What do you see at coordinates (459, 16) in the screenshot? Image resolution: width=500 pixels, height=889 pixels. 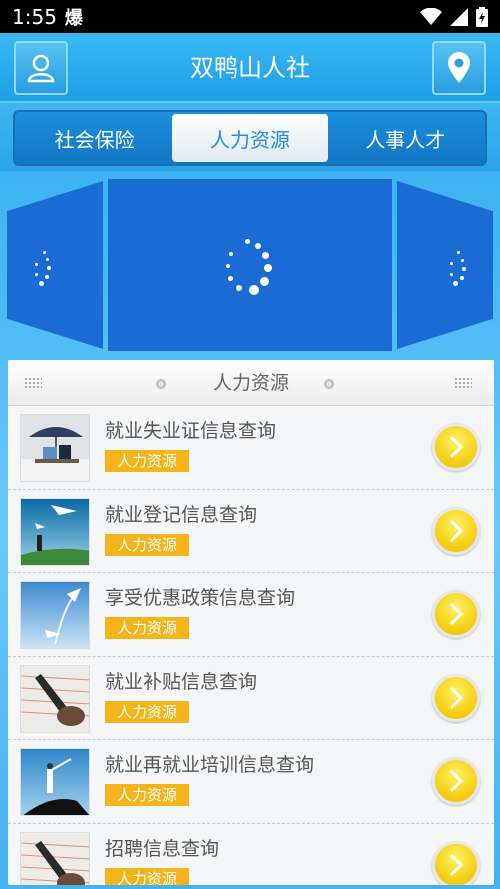 I see `signal-icon` at bounding box center [459, 16].